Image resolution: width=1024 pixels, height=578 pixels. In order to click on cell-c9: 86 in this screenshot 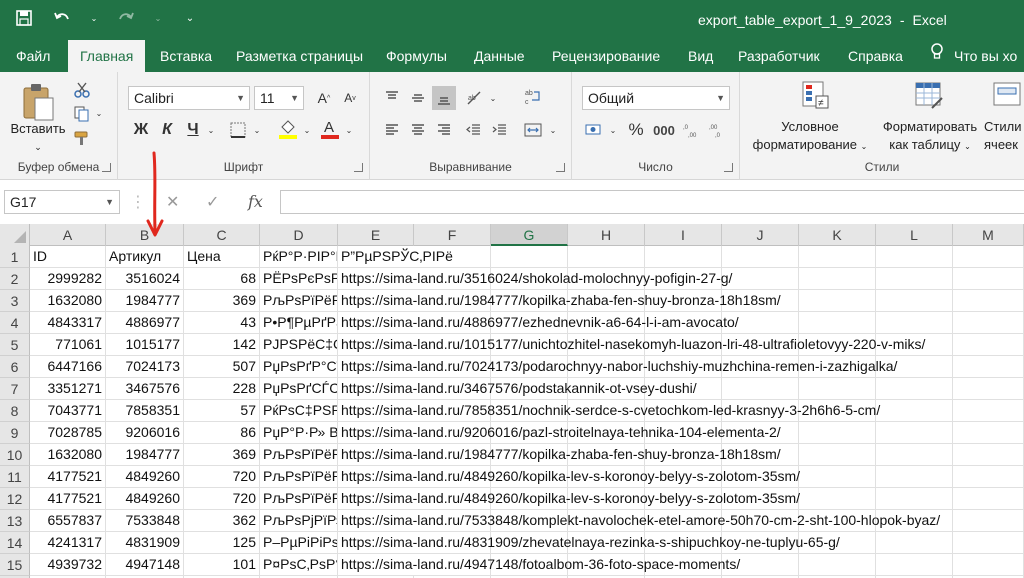, I will do `click(222, 433)`.